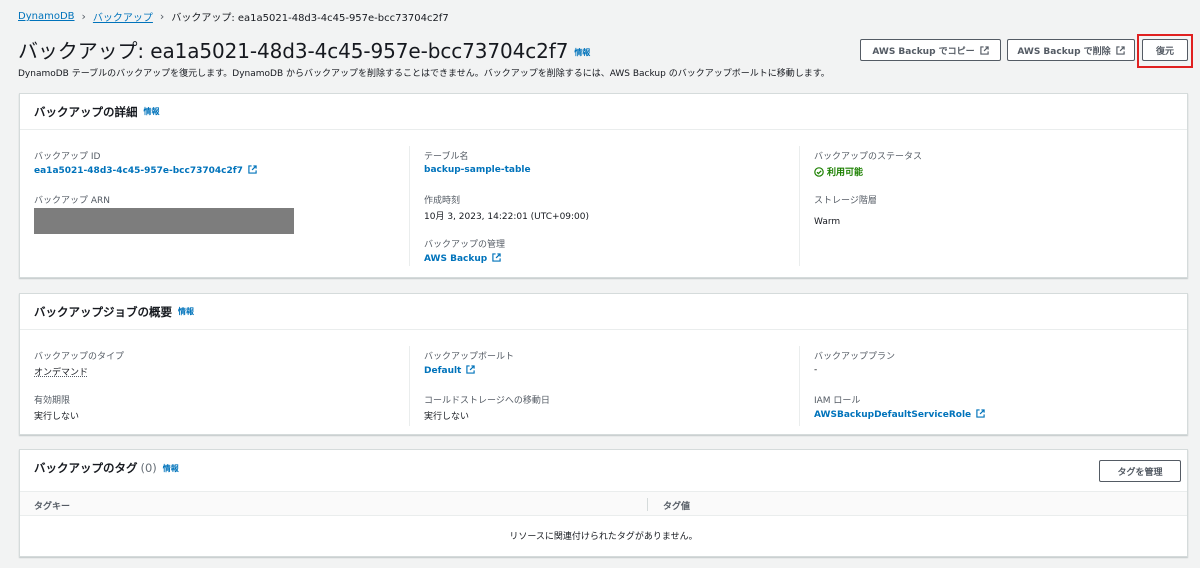  Describe the element at coordinates (487, 401) in the screenshot. I see `cold-storage-label: コールドストレージへの移動日` at that location.